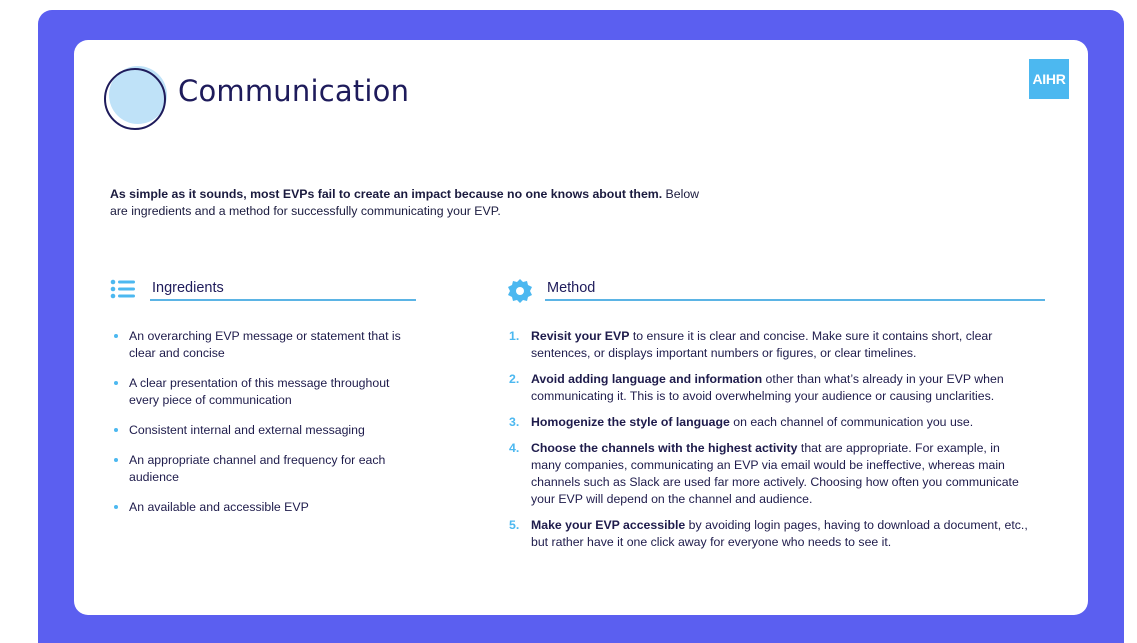 The width and height of the screenshot is (1137, 643). What do you see at coordinates (1049, 79) in the screenshot?
I see `aihr-logo: AIHR` at bounding box center [1049, 79].